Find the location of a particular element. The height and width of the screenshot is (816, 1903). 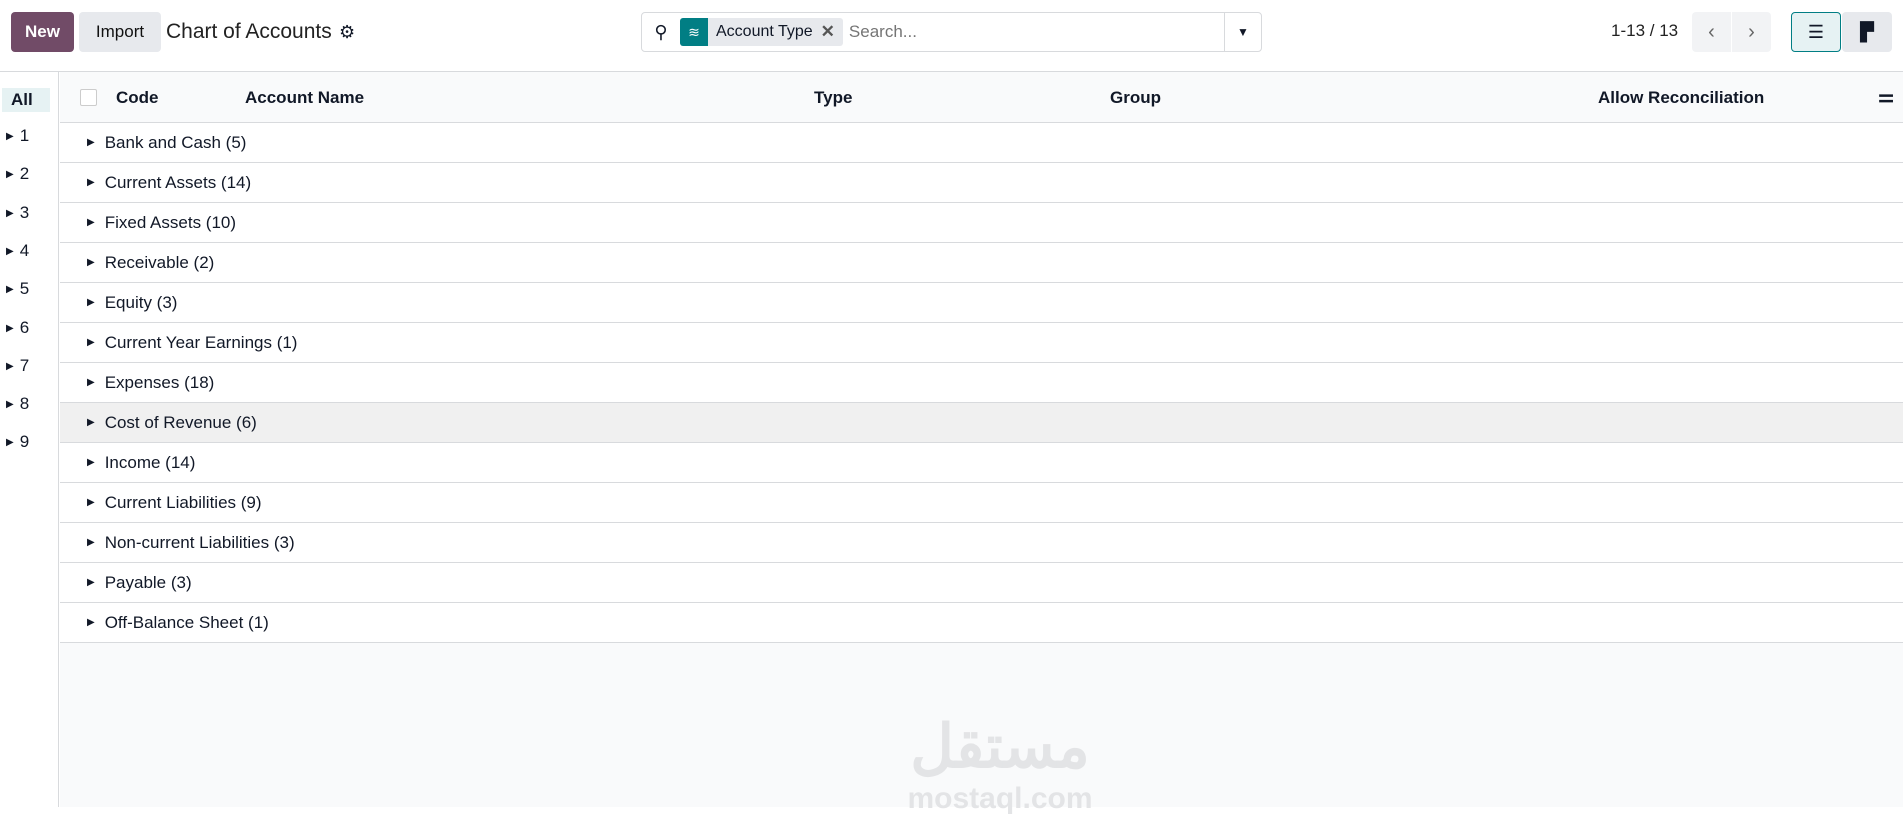

panel-item: ▶ 4 is located at coordinates (17, 251).